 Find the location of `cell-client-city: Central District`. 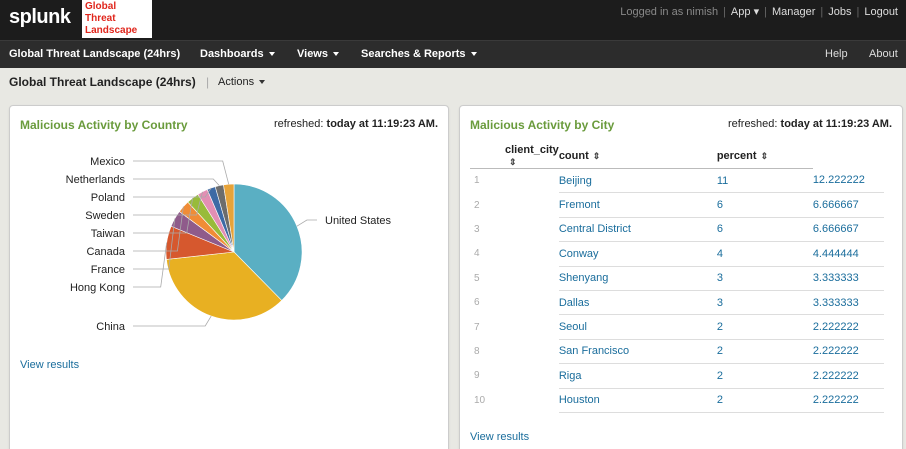

cell-client-city: Central District is located at coordinates (637, 230).